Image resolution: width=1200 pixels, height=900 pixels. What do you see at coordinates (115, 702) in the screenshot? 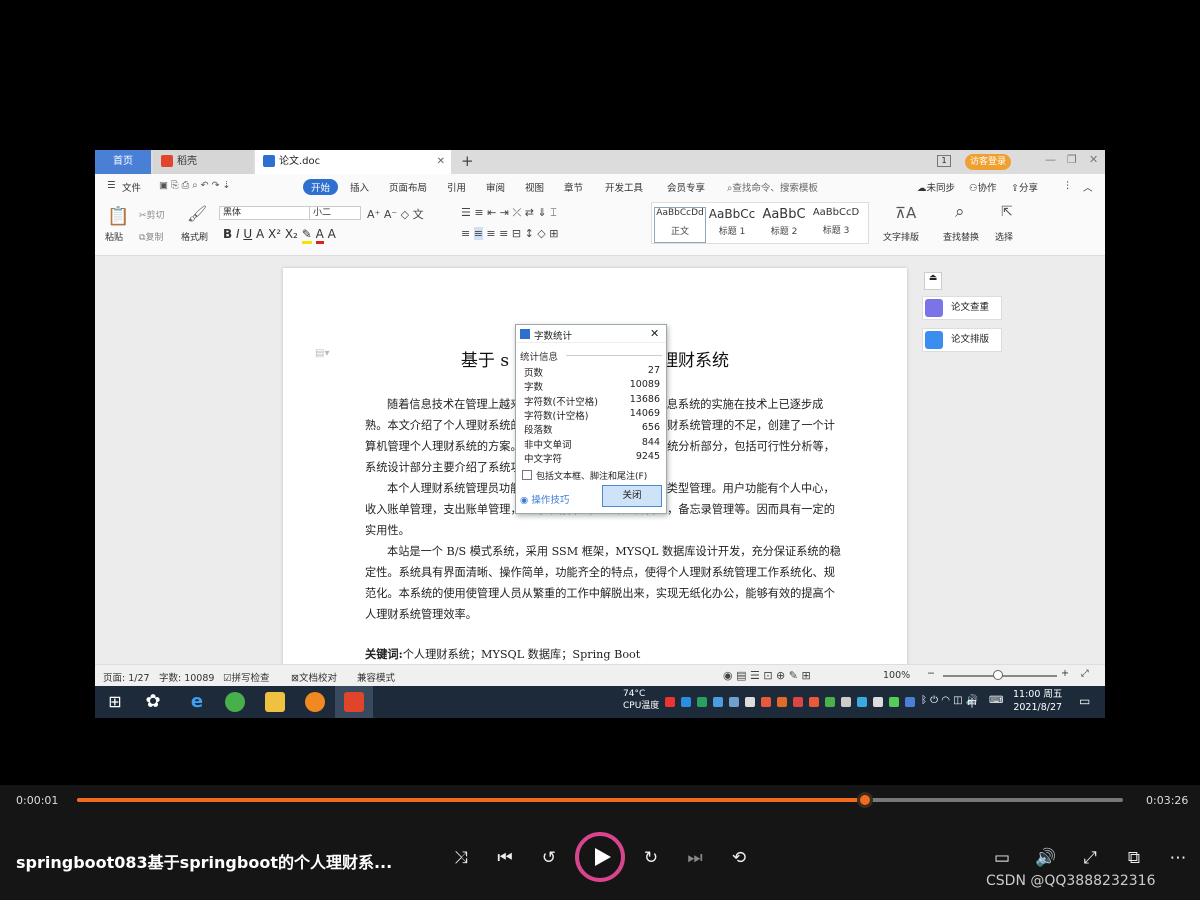
I see `windows-start-icon: ⊞` at bounding box center [115, 702].